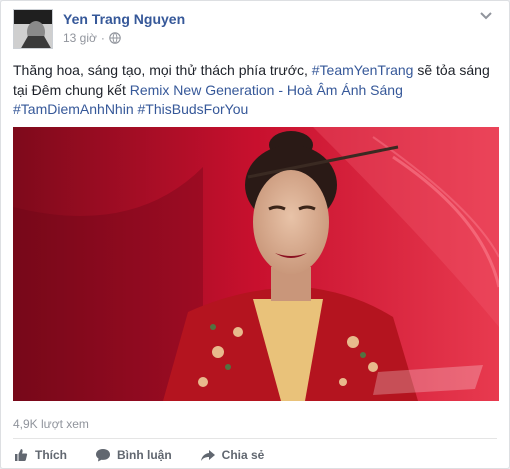  What do you see at coordinates (124, 19) in the screenshot?
I see `author-name: Yen Trang Nguyen` at bounding box center [124, 19].